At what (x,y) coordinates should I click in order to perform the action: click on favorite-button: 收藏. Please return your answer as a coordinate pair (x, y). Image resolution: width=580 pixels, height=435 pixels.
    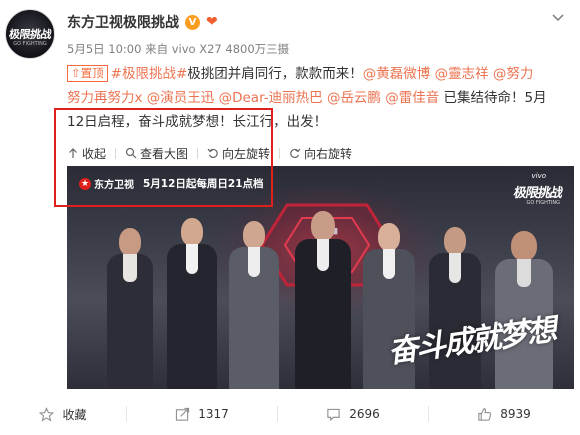
    Looking at the image, I should click on (63, 414).